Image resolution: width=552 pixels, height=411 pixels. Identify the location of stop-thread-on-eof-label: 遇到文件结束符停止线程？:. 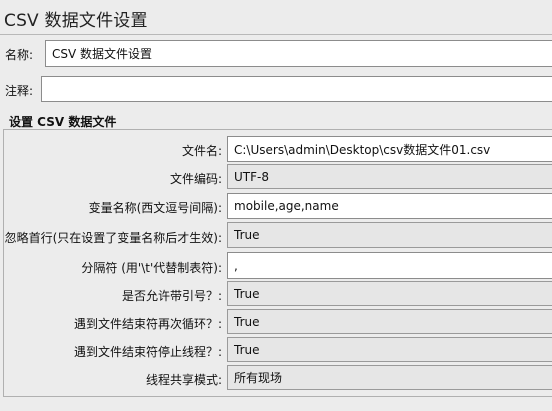
(147, 352).